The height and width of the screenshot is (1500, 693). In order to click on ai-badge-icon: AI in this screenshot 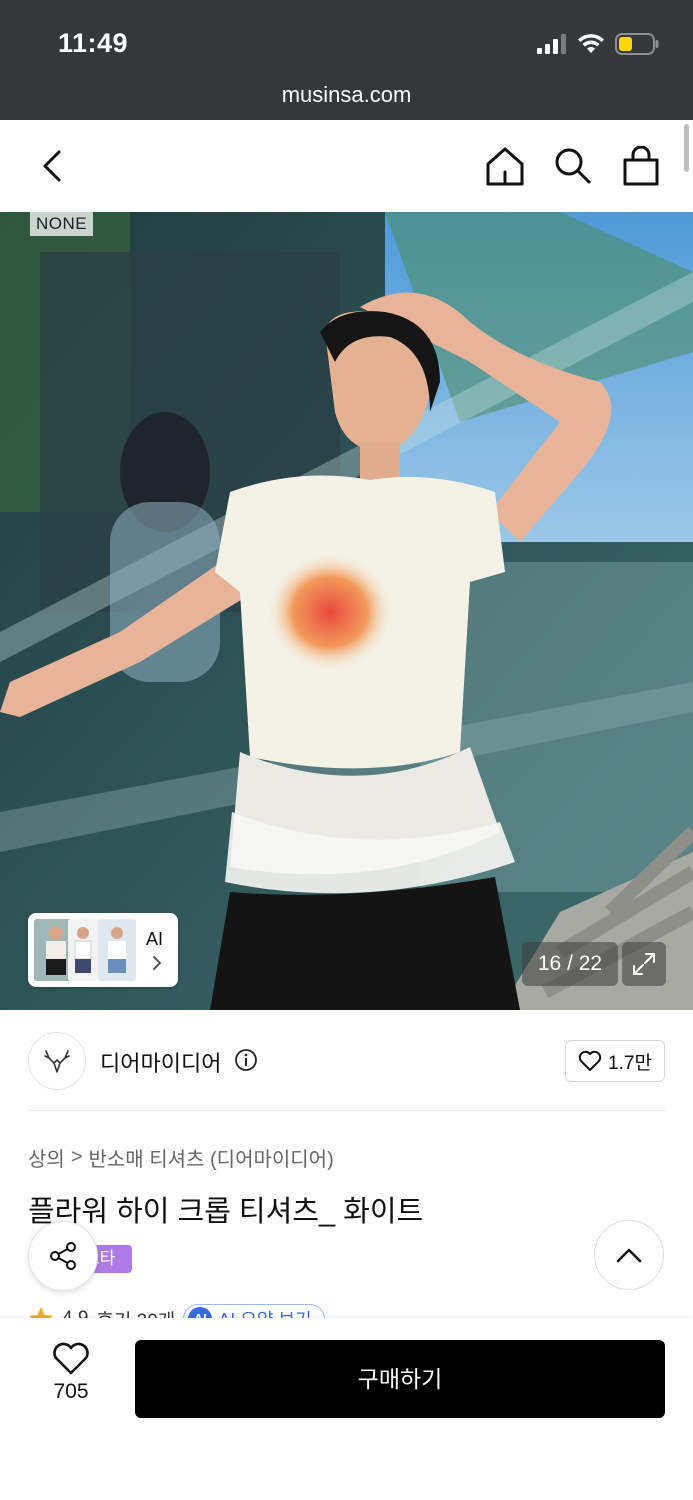, I will do `click(200, 1312)`.